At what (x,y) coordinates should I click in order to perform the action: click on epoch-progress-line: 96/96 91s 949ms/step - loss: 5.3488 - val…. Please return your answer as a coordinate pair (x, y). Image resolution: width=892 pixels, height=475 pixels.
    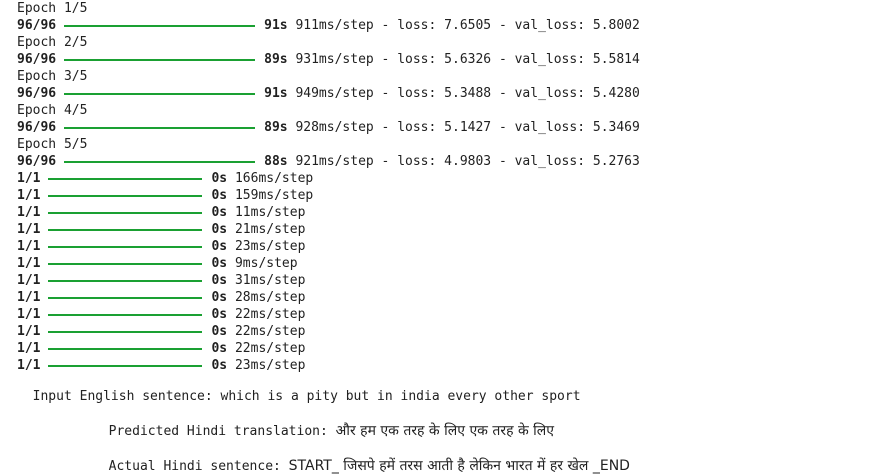
    Looking at the image, I should click on (452, 93).